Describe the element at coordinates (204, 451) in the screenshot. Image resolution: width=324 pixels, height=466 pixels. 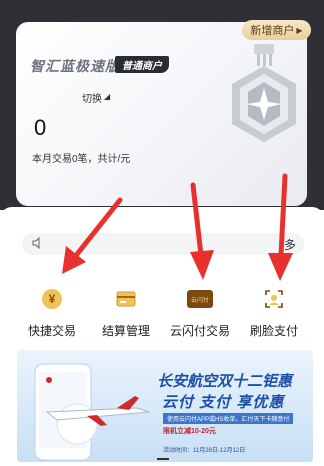
I see `banner-date: 活动时间：11月28日-12月12日` at that location.